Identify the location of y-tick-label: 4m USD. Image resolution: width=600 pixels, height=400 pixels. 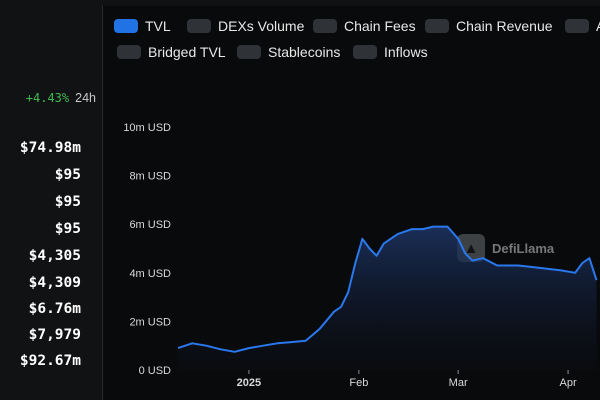
(150, 274).